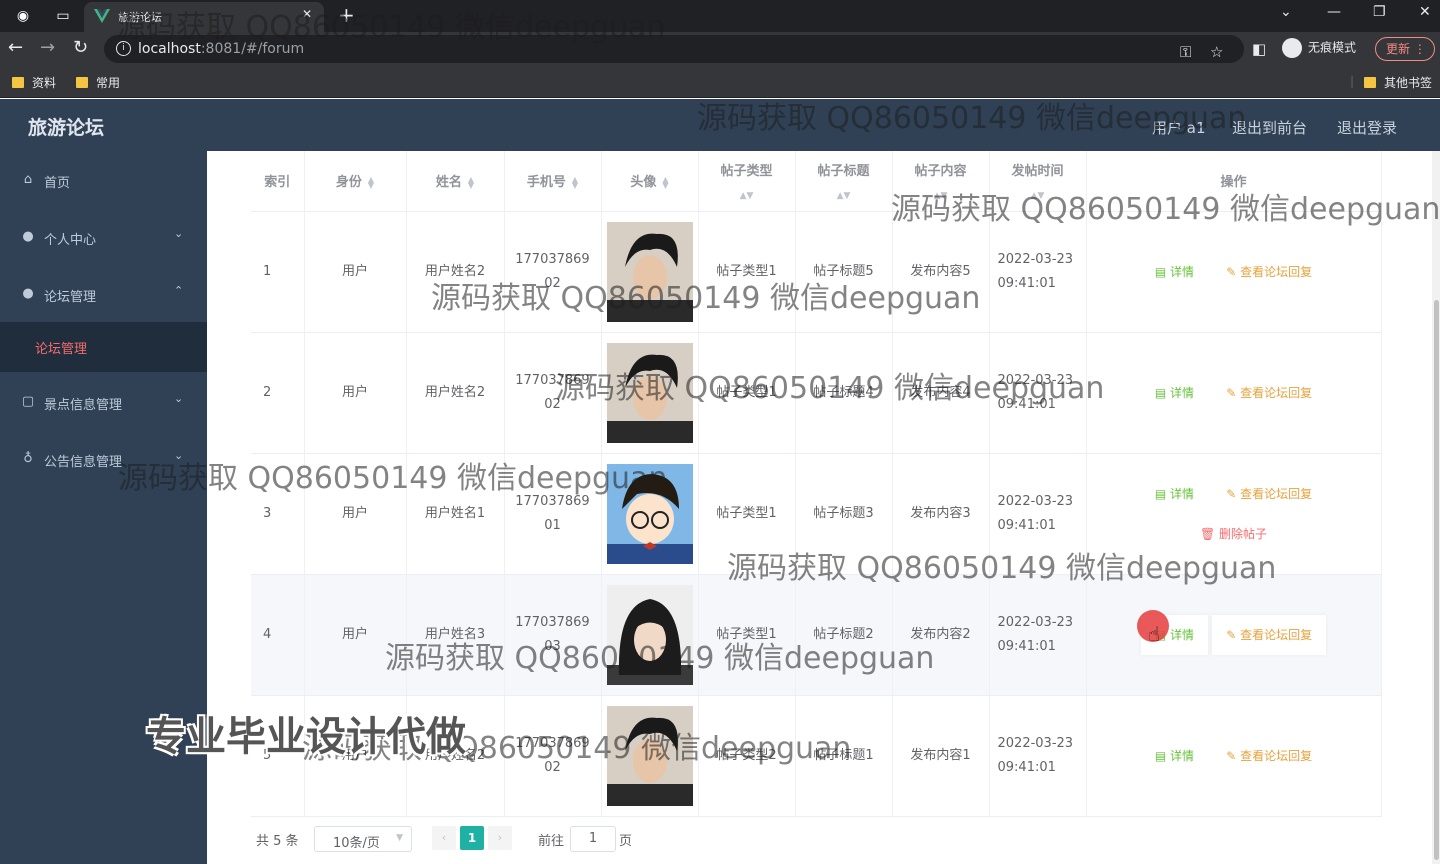  Describe the element at coordinates (346, 15) in the screenshot. I see `new-tab-icon: +` at that location.